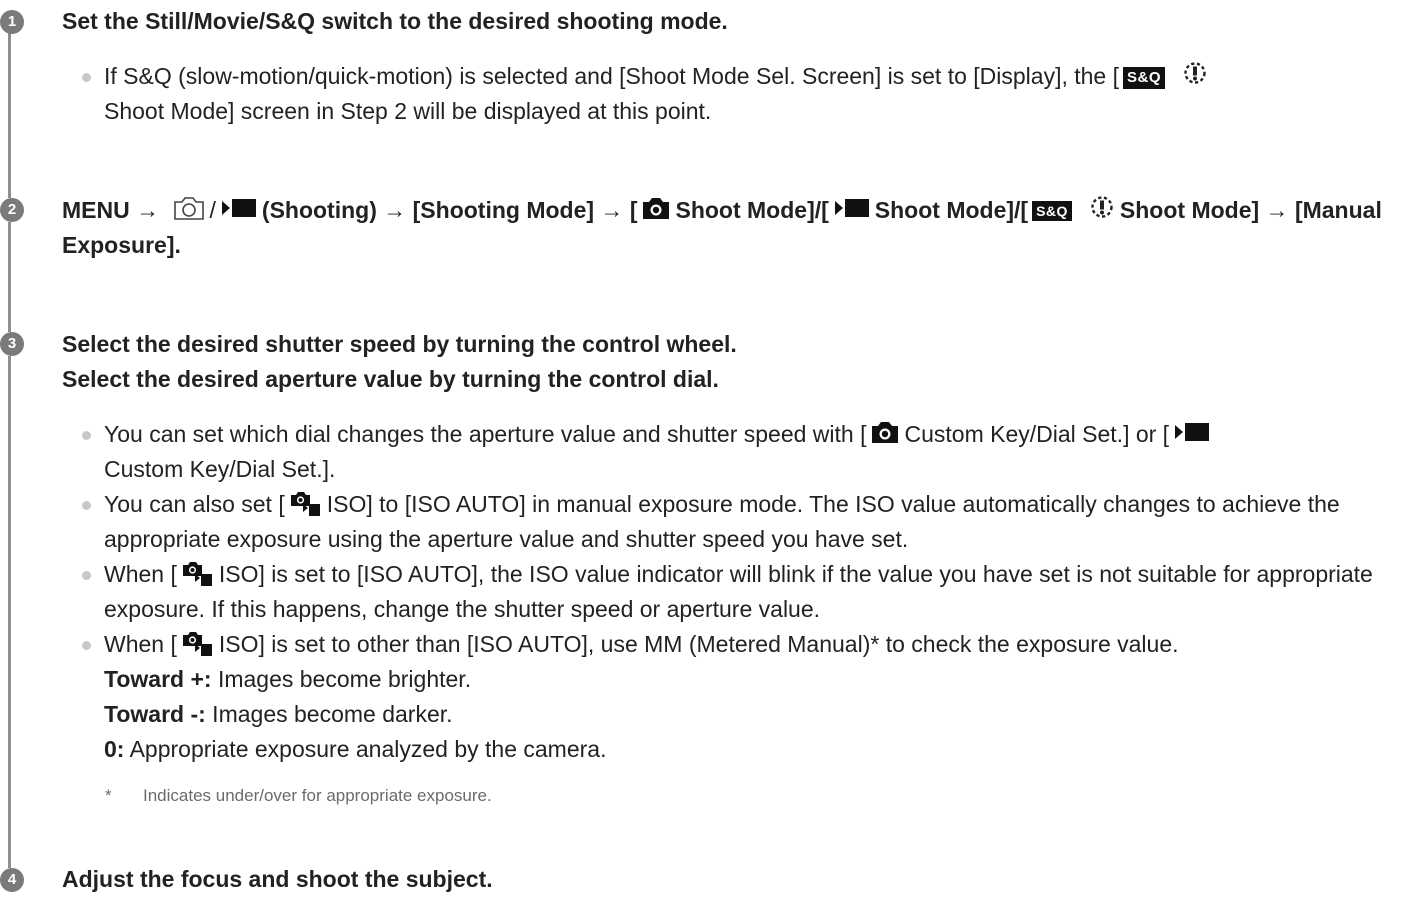 The height and width of the screenshot is (903, 1410). Describe the element at coordinates (277, 879) in the screenshot. I see `step-4-title: Adjust the focus and shoot the subject.` at that location.